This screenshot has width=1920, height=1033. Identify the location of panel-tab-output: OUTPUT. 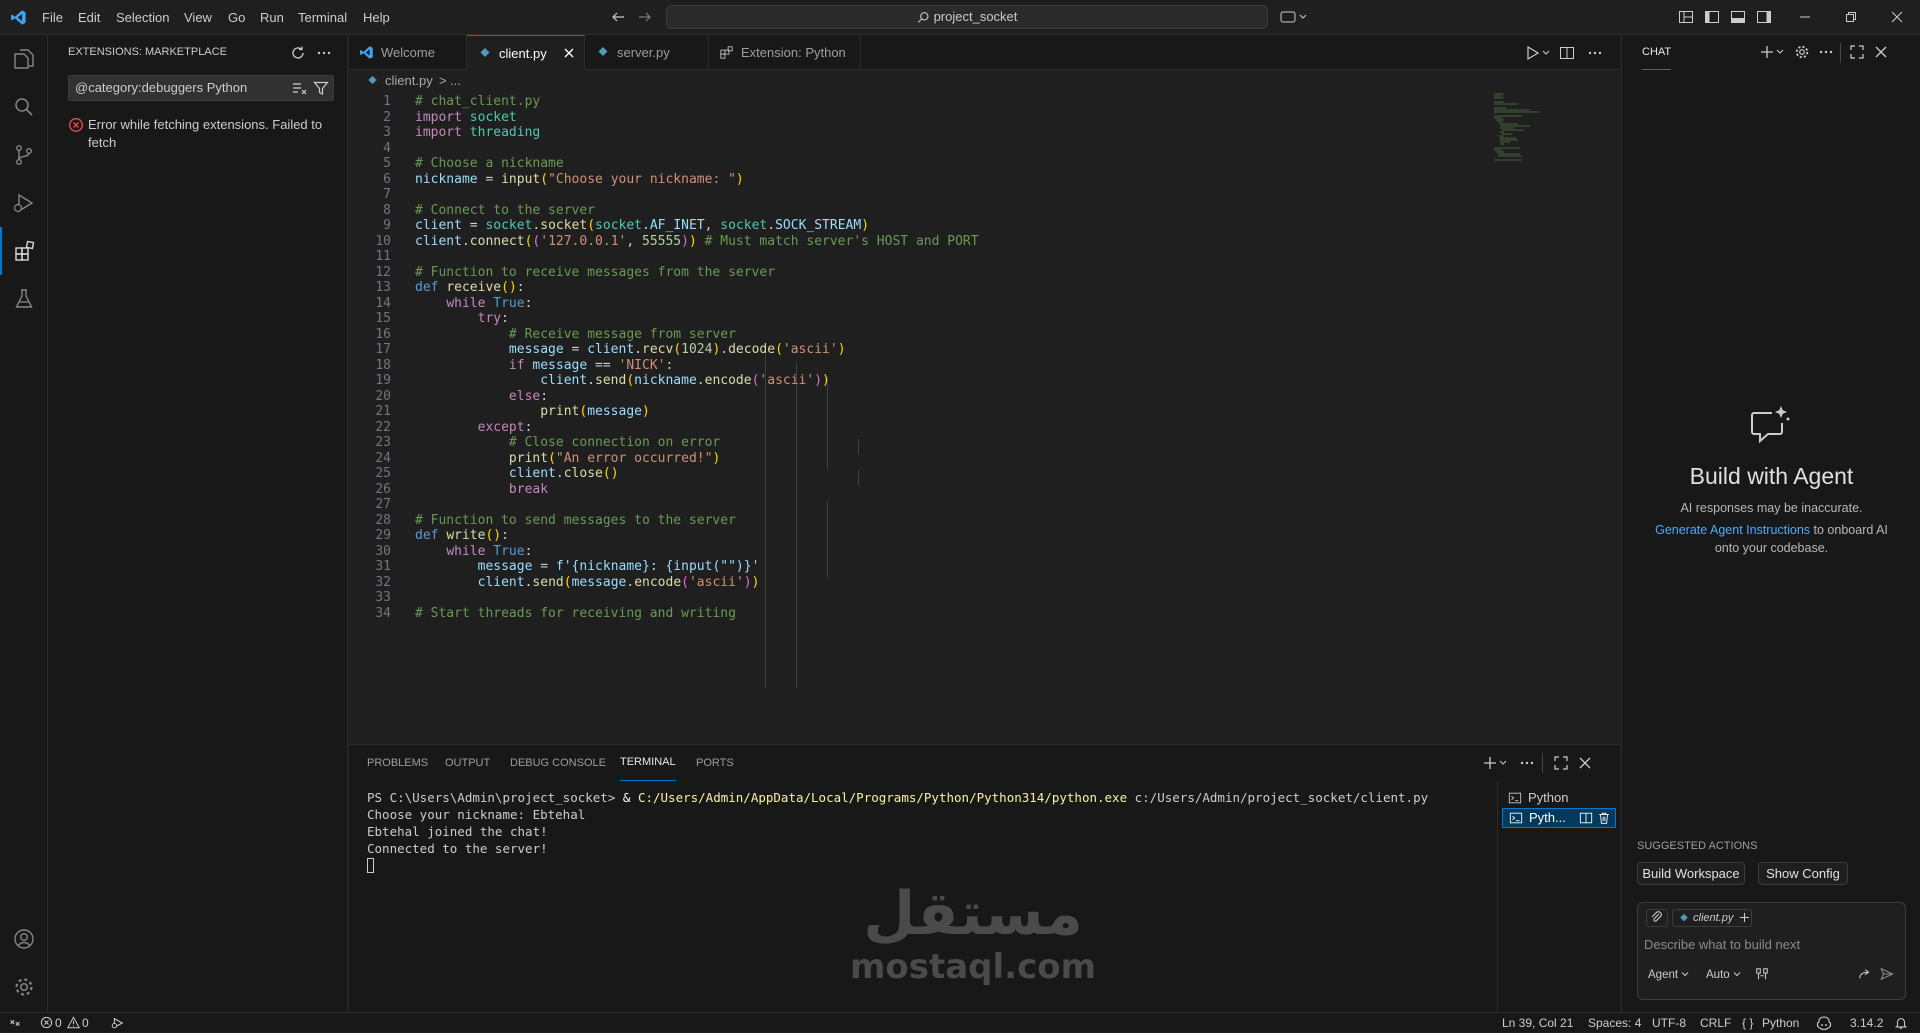
(467, 763).